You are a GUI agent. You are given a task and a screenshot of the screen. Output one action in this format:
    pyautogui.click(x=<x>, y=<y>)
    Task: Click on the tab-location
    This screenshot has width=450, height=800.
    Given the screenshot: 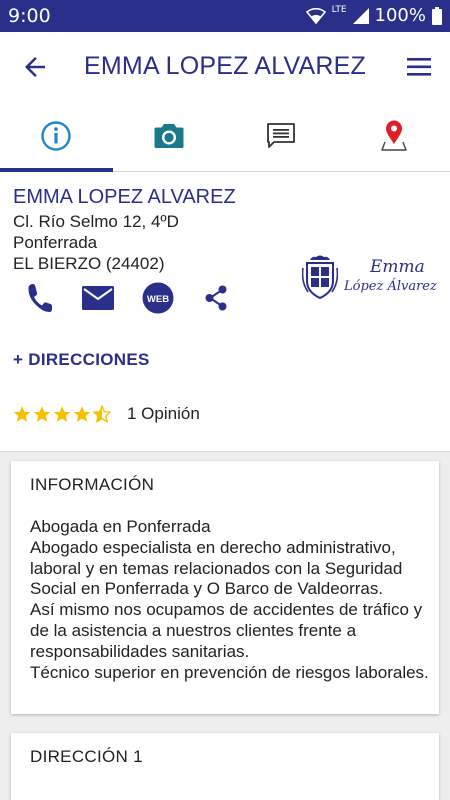 What is the action you would take?
    pyautogui.click(x=394, y=136)
    